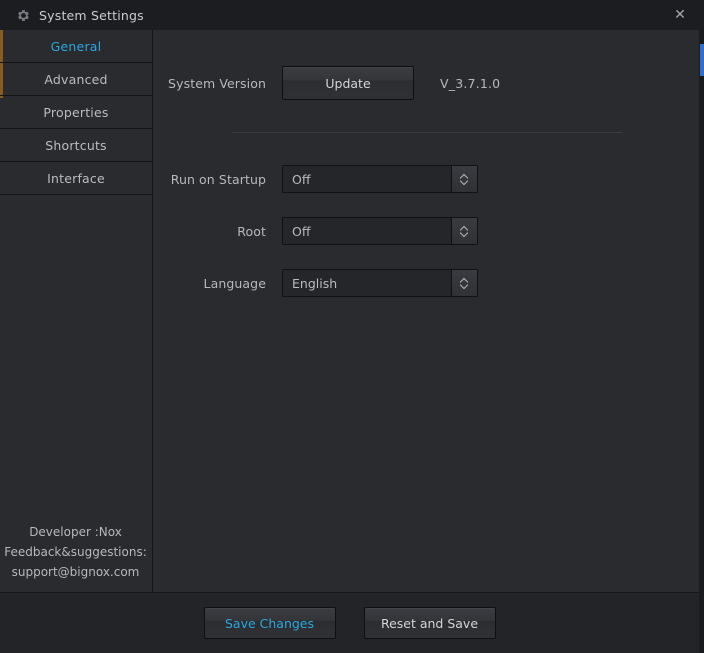  Describe the element at coordinates (23, 15) in the screenshot. I see `gear-icon` at that location.